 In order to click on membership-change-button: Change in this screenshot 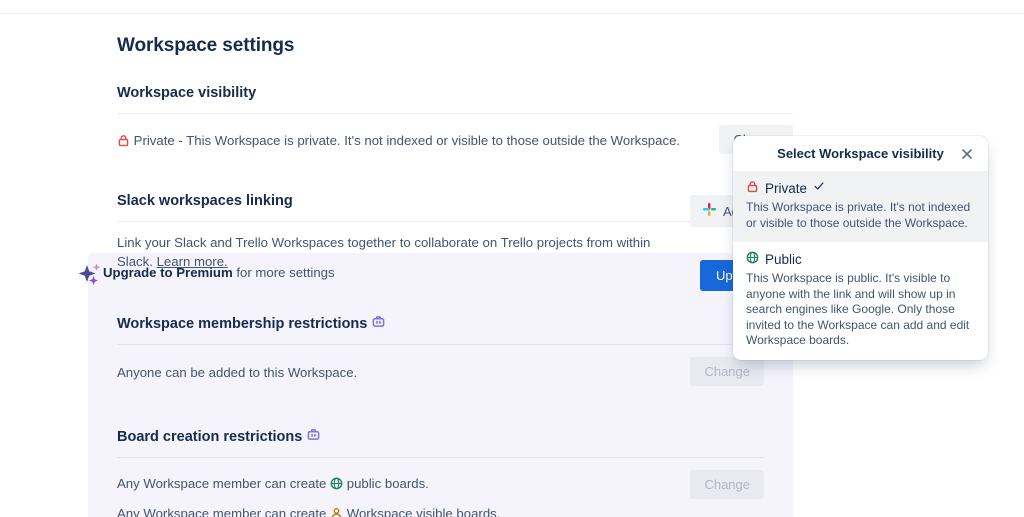, I will do `click(727, 371)`.